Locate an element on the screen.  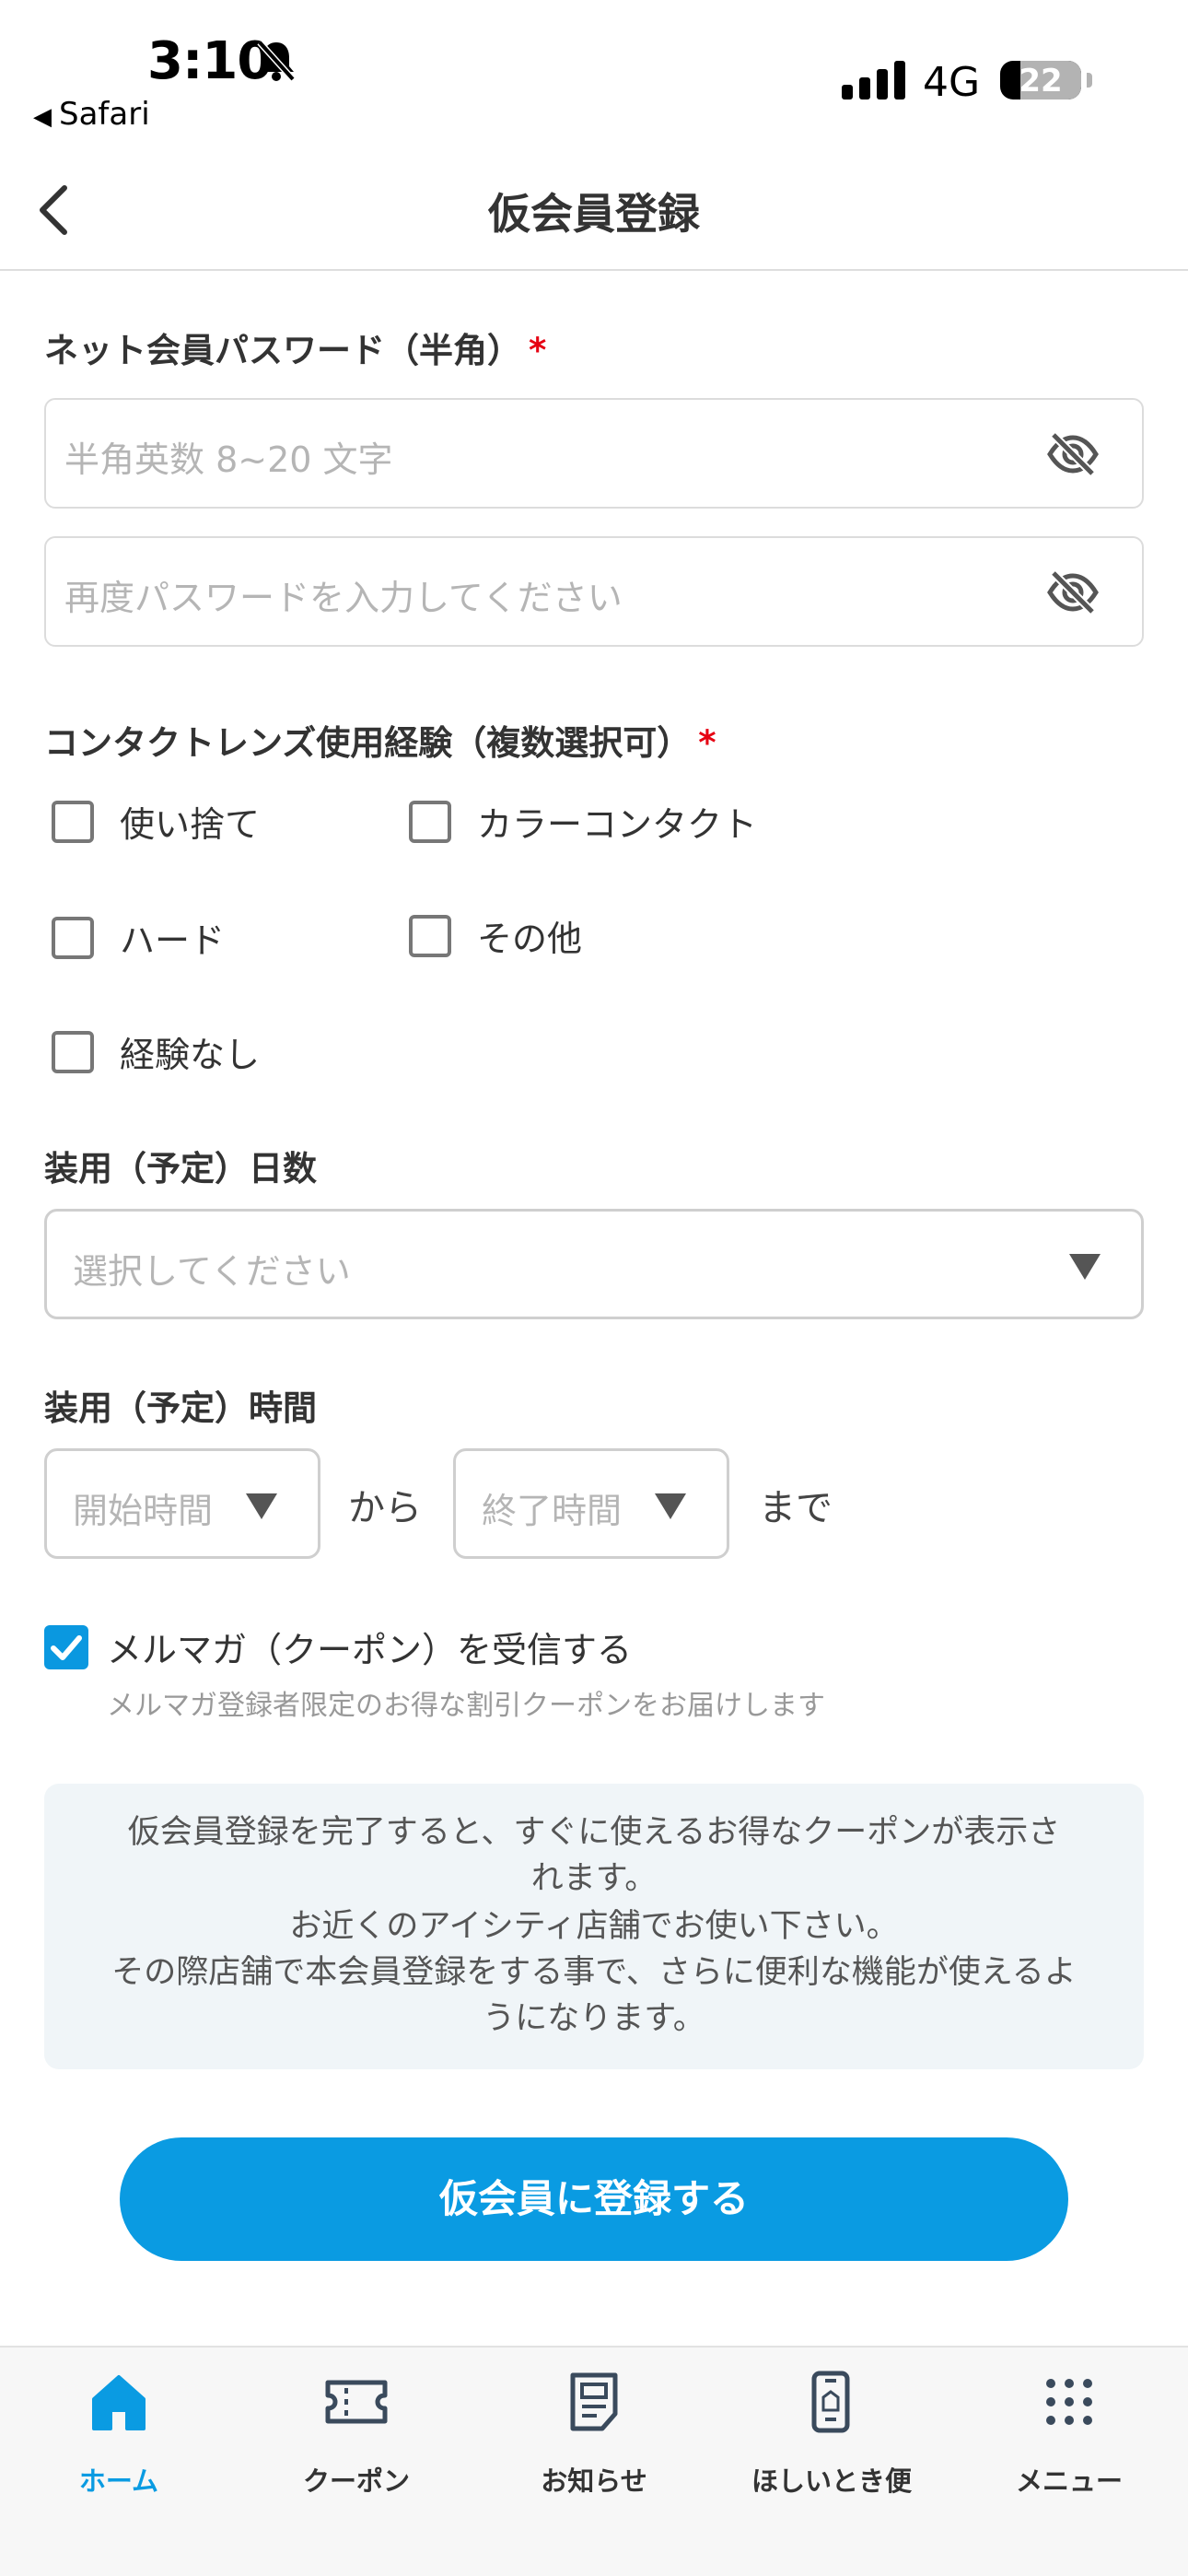
grid-menu-icon is located at coordinates (1069, 2402).